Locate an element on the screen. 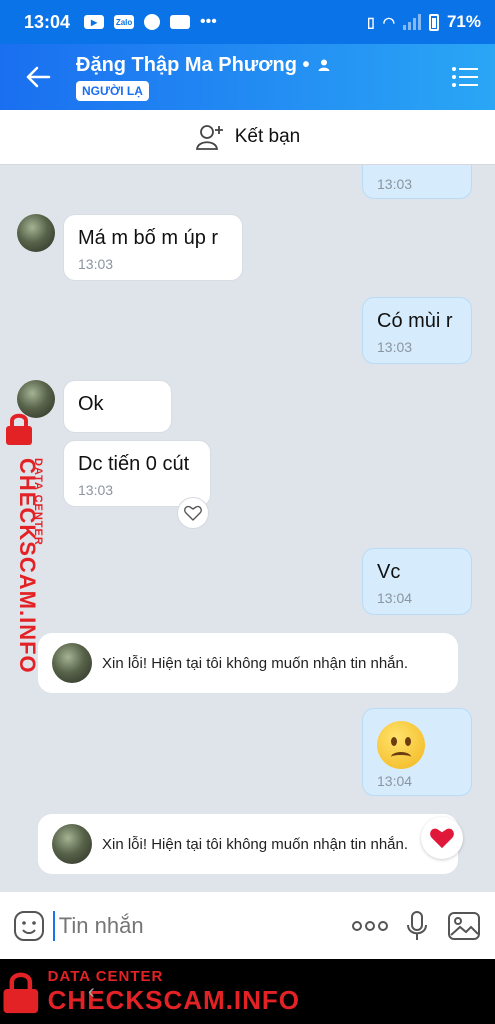  back-button is located at coordinates (38, 77).